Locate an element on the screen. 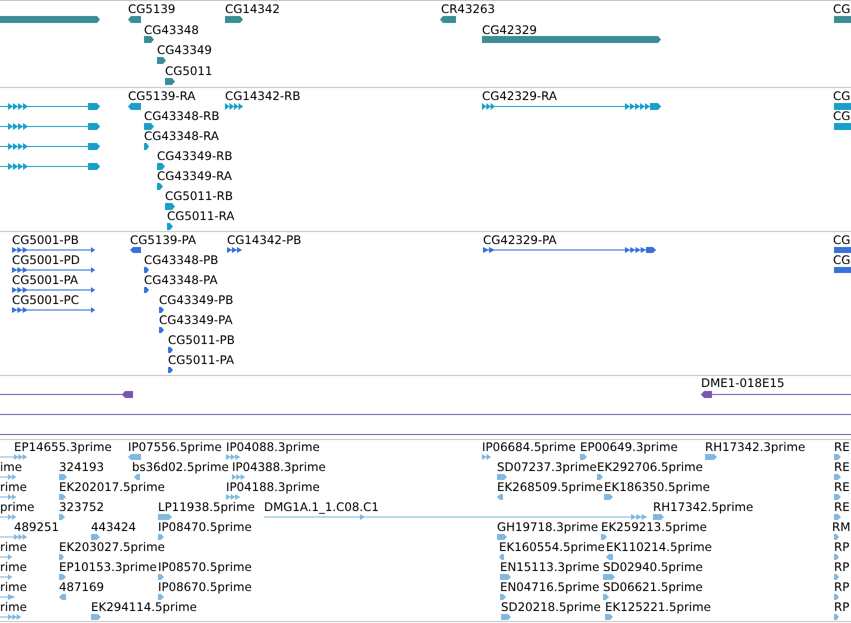 The height and width of the screenshot is (623, 851). protein-label: CG43349-PB is located at coordinates (196, 300).